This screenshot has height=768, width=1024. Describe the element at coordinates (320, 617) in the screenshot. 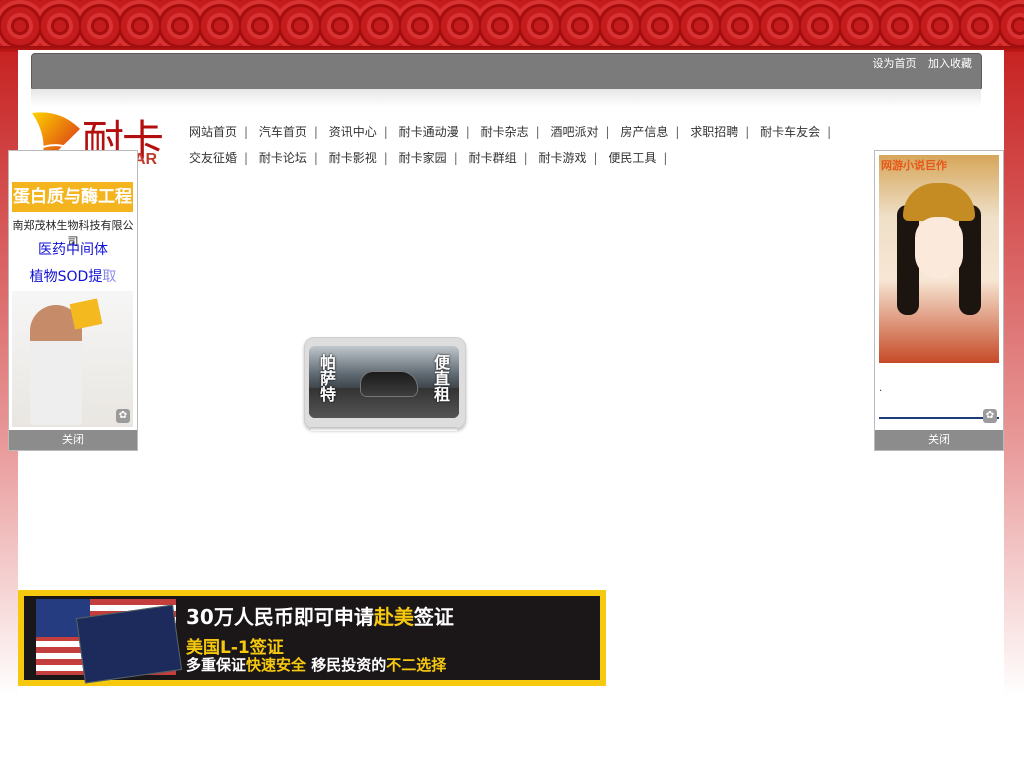

I see `banner-line-1: 30万人民币即可申请赴美签证` at that location.